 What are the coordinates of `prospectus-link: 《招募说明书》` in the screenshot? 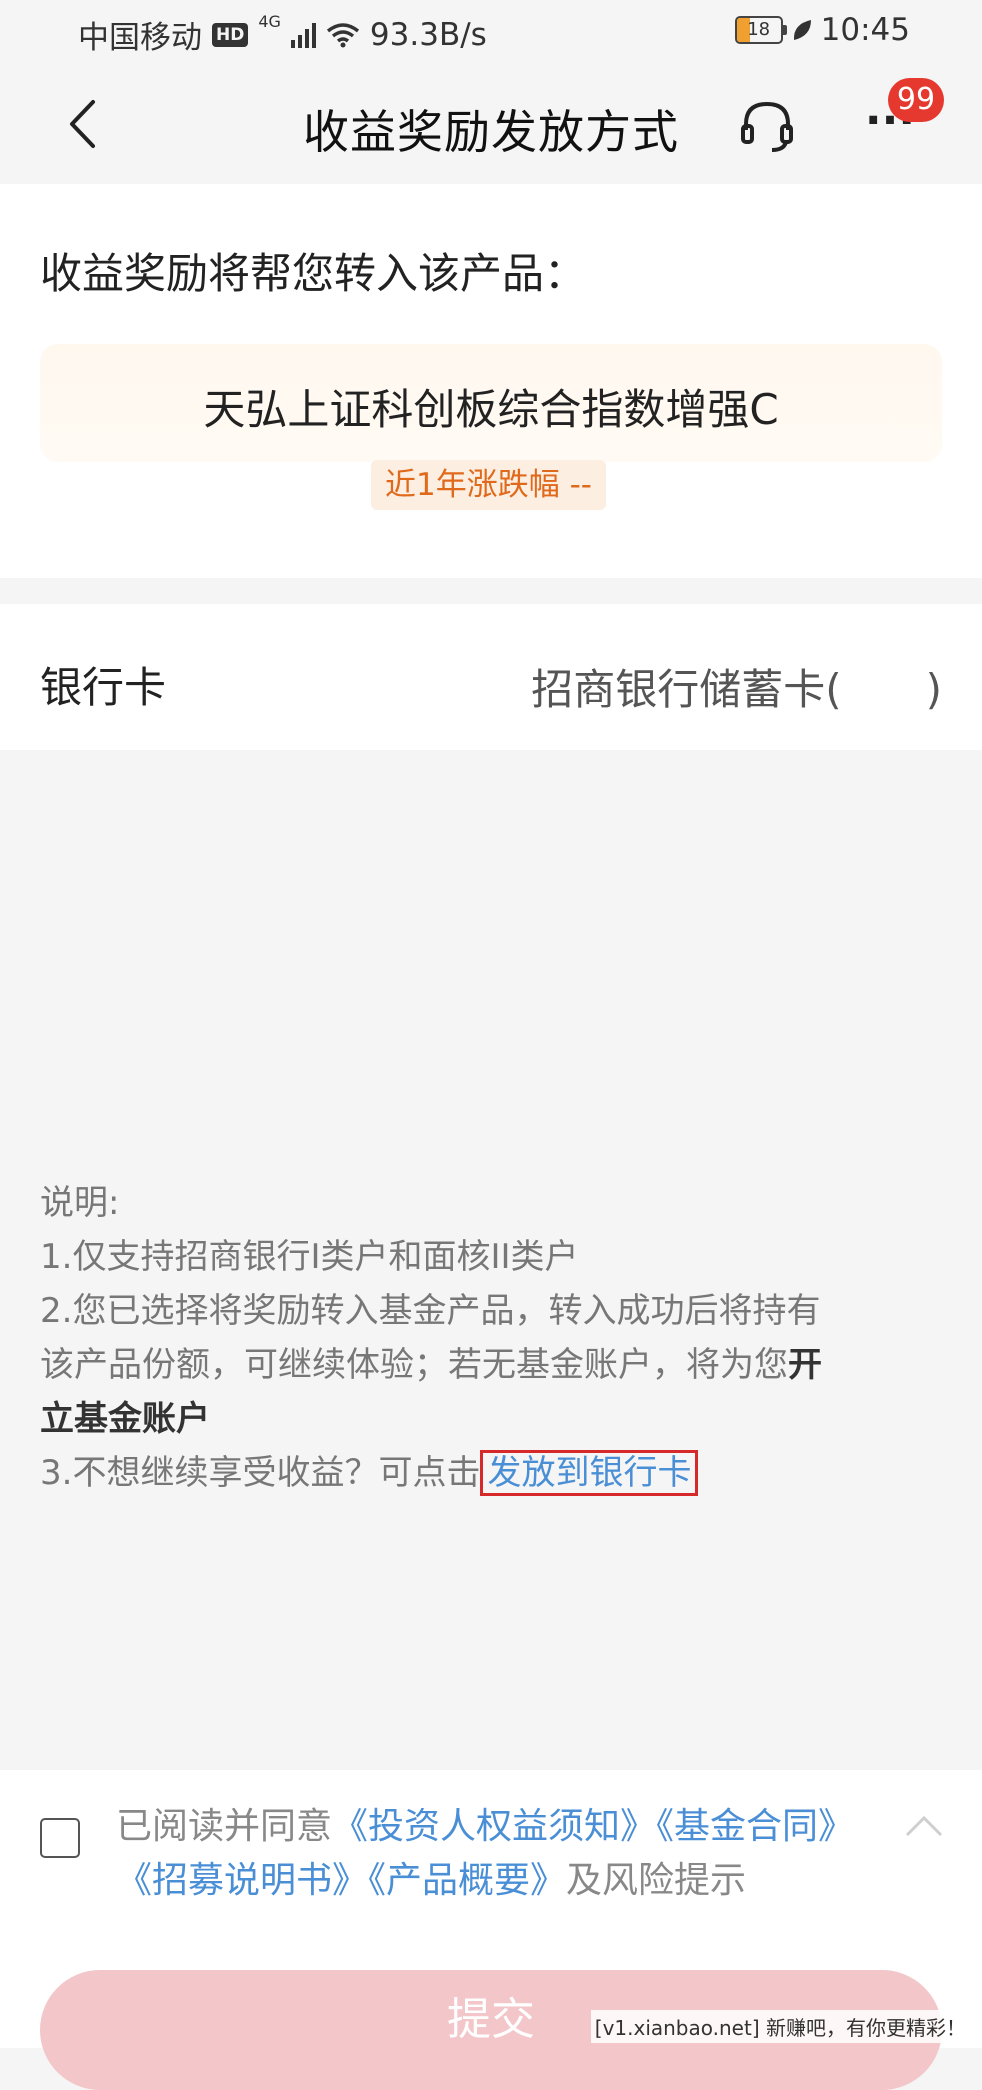 It's located at (242, 1880).